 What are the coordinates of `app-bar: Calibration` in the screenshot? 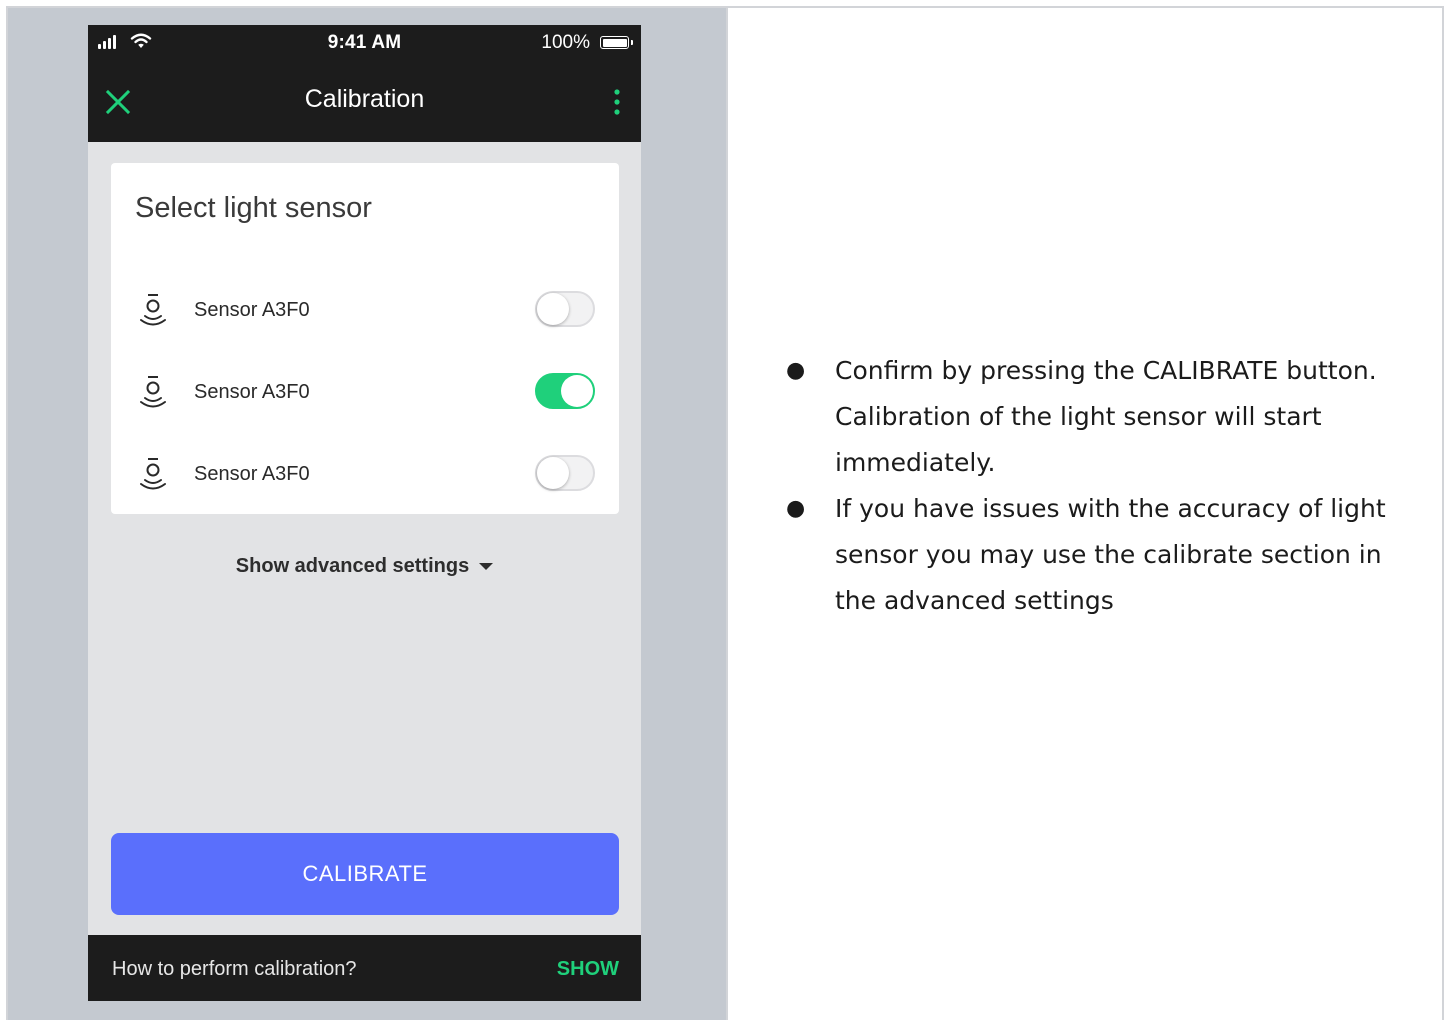 It's located at (364, 101).